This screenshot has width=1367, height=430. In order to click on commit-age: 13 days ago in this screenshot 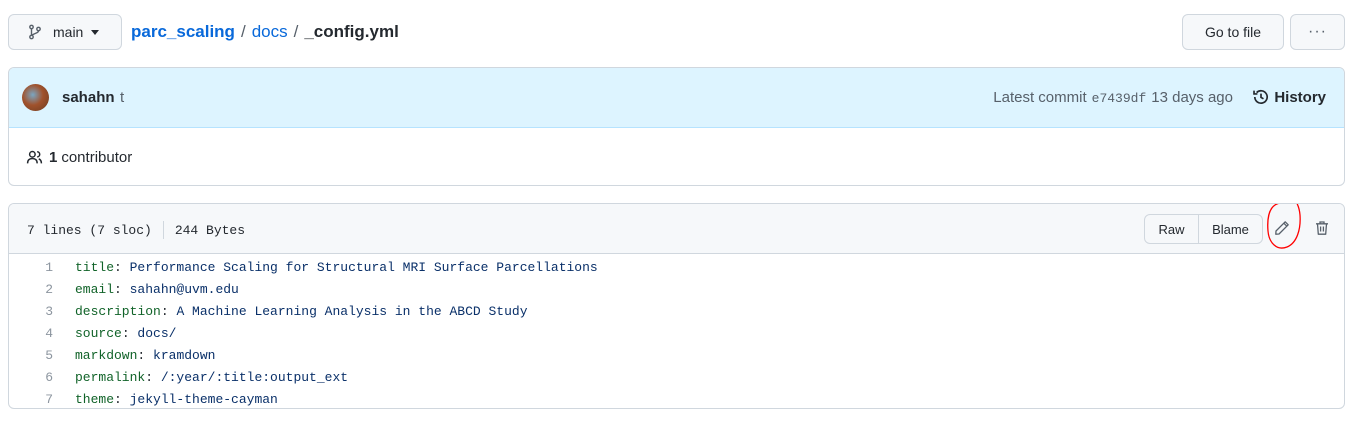, I will do `click(1192, 97)`.